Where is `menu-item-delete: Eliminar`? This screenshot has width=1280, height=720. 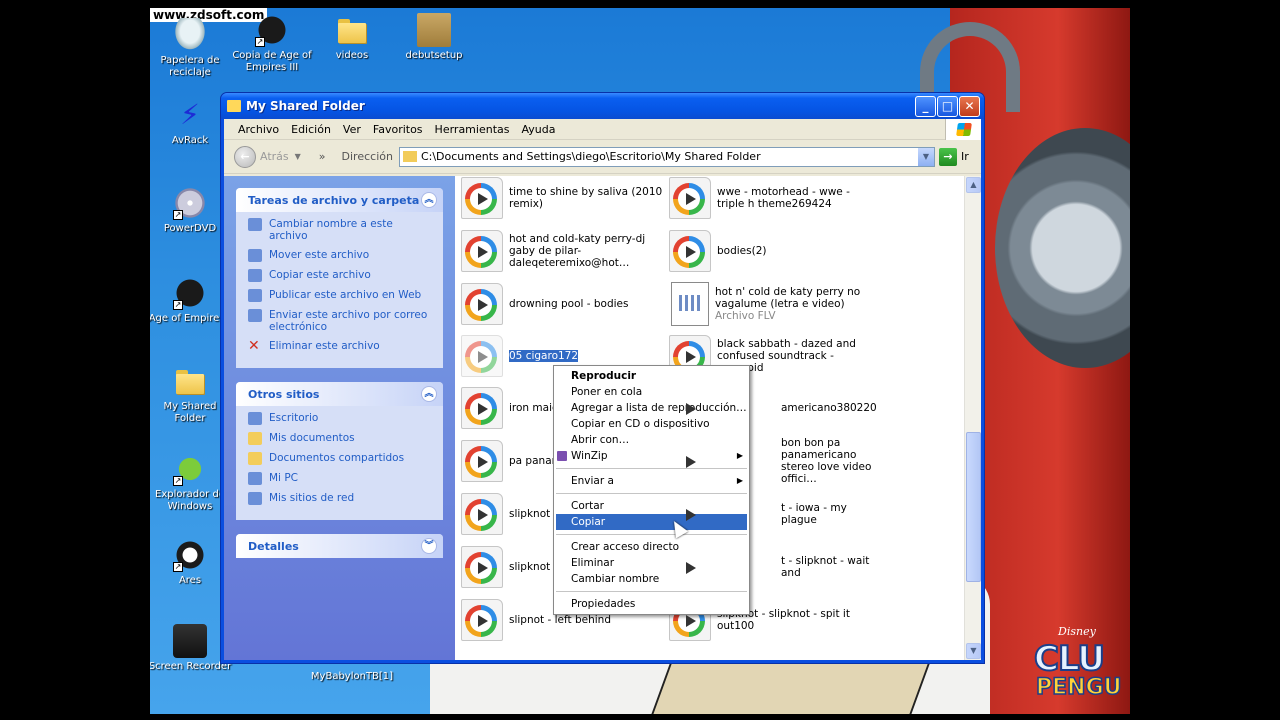 menu-item-delete: Eliminar is located at coordinates (651, 563).